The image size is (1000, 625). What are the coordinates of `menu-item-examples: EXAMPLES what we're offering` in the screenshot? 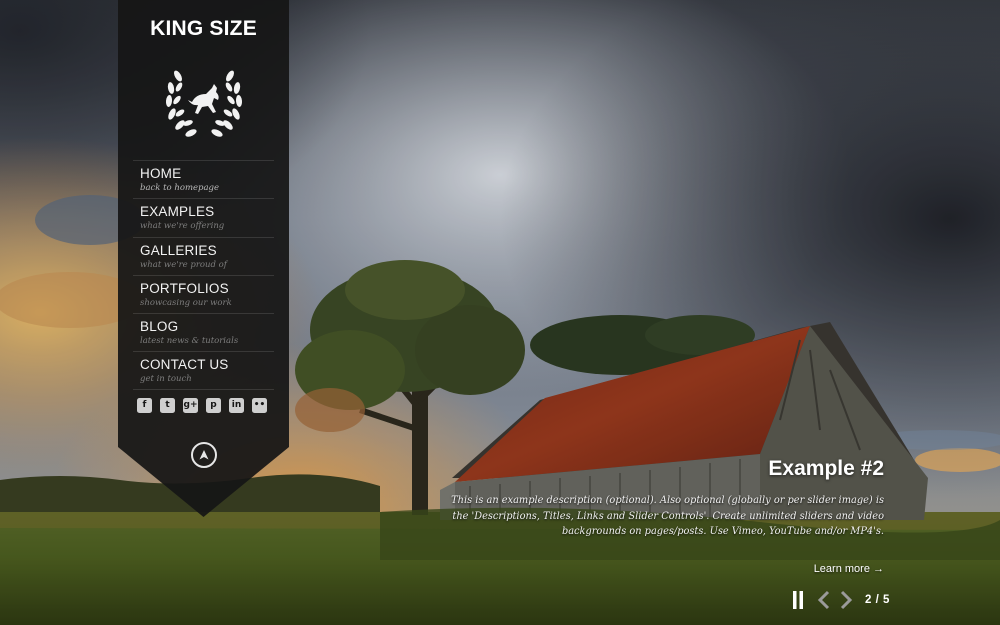 It's located at (203, 217).